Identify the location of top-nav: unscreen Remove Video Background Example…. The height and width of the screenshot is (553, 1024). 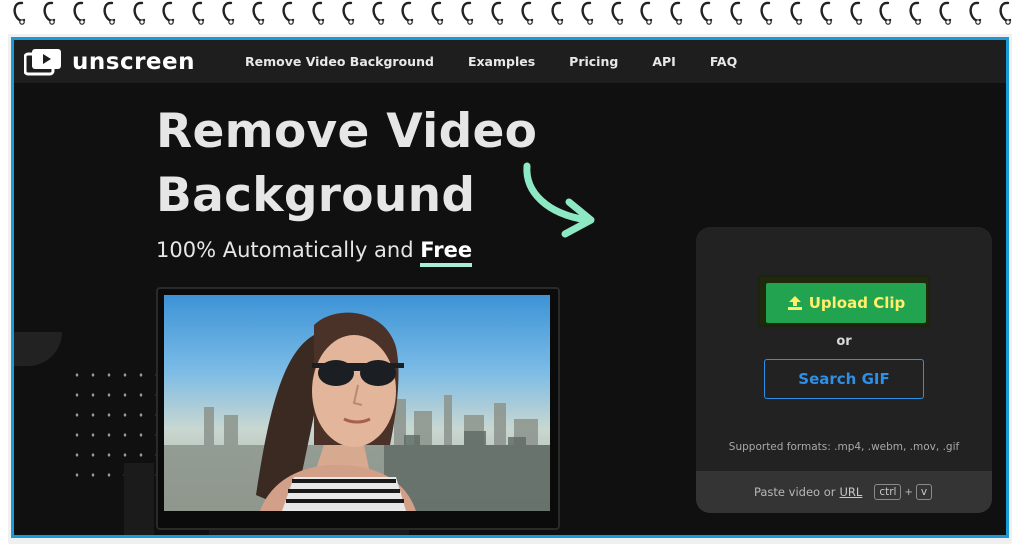
(510, 61).